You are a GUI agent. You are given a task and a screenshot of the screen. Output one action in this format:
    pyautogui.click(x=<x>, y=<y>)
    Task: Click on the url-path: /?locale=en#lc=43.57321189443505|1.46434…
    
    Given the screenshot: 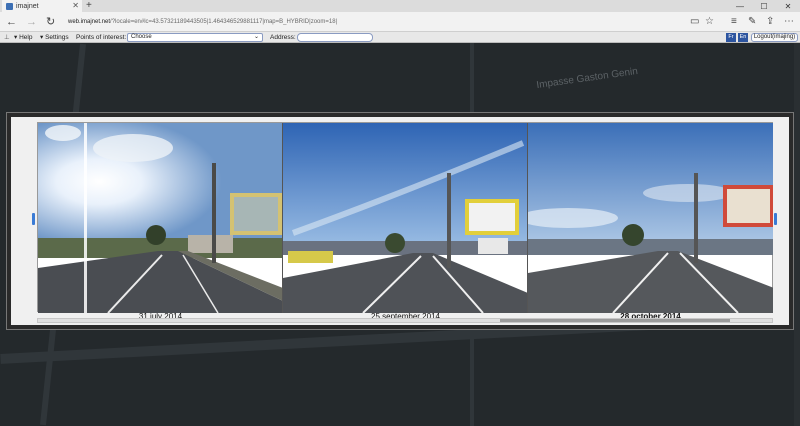 What is the action you would take?
    pyautogui.click(x=224, y=22)
    